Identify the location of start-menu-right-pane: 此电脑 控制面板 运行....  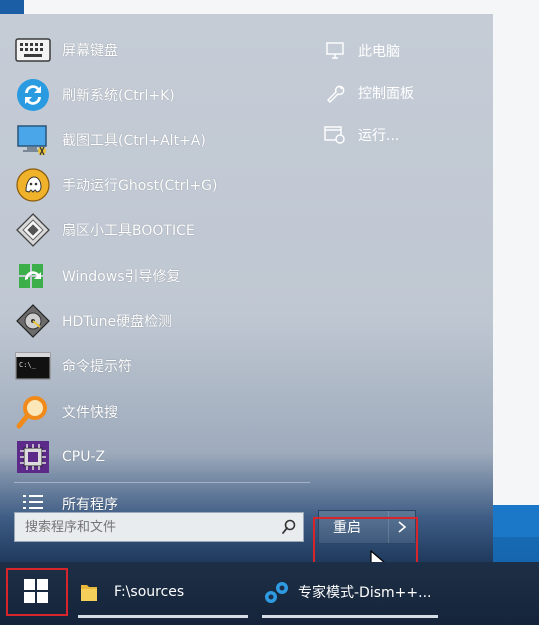
(402, 93).